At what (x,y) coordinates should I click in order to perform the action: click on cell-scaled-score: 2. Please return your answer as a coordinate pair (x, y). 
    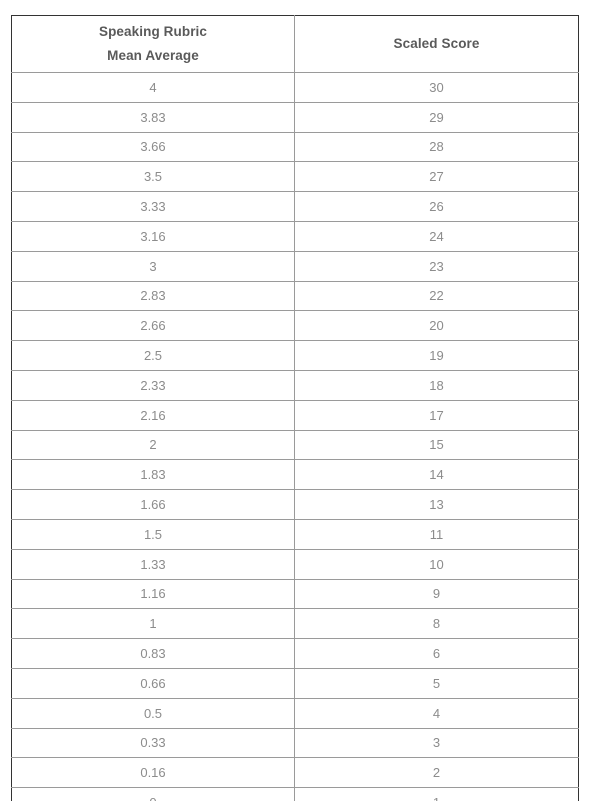
    Looking at the image, I should click on (436, 773).